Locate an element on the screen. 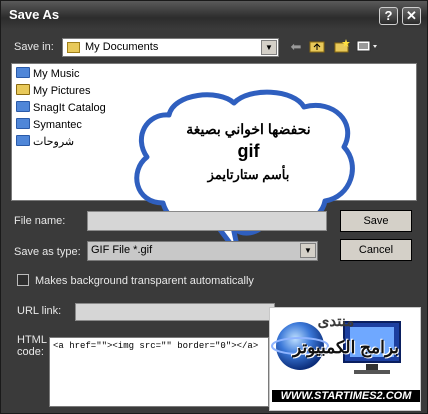  transparent-checkbox is located at coordinates (23, 280).